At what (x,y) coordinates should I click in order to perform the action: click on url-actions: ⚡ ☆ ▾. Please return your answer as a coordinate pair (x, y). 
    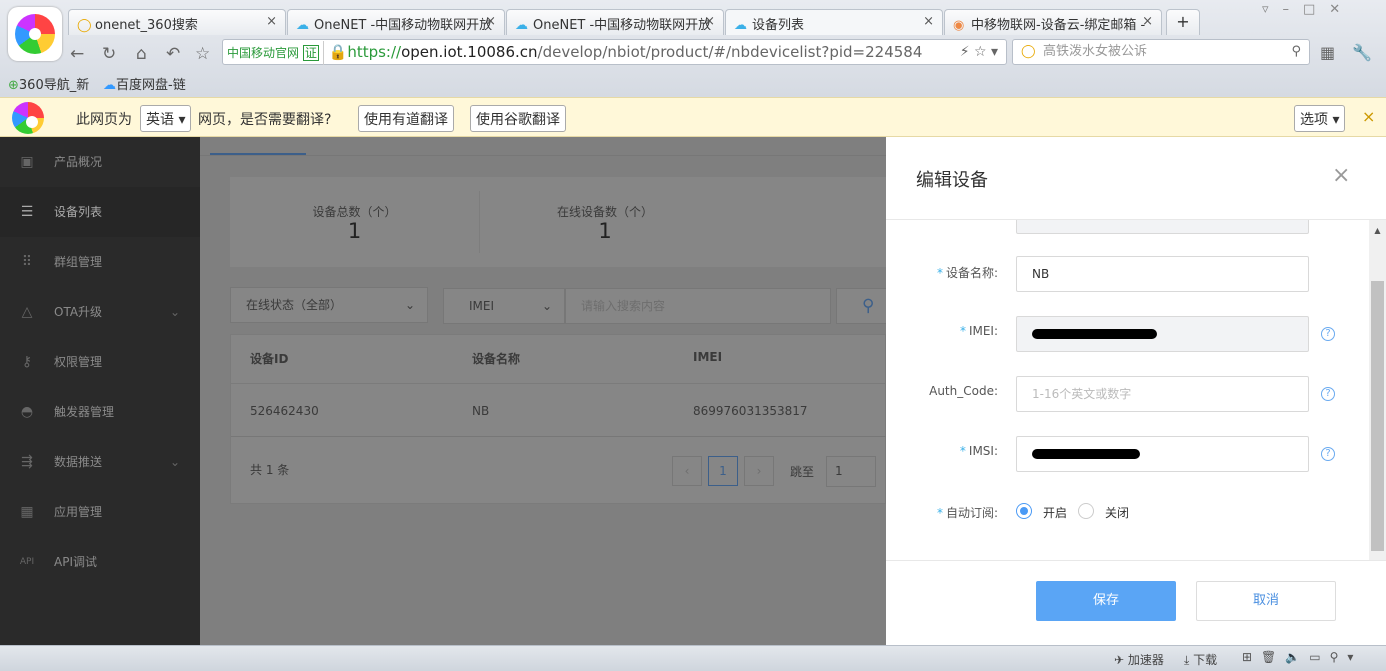
    Looking at the image, I should click on (979, 52).